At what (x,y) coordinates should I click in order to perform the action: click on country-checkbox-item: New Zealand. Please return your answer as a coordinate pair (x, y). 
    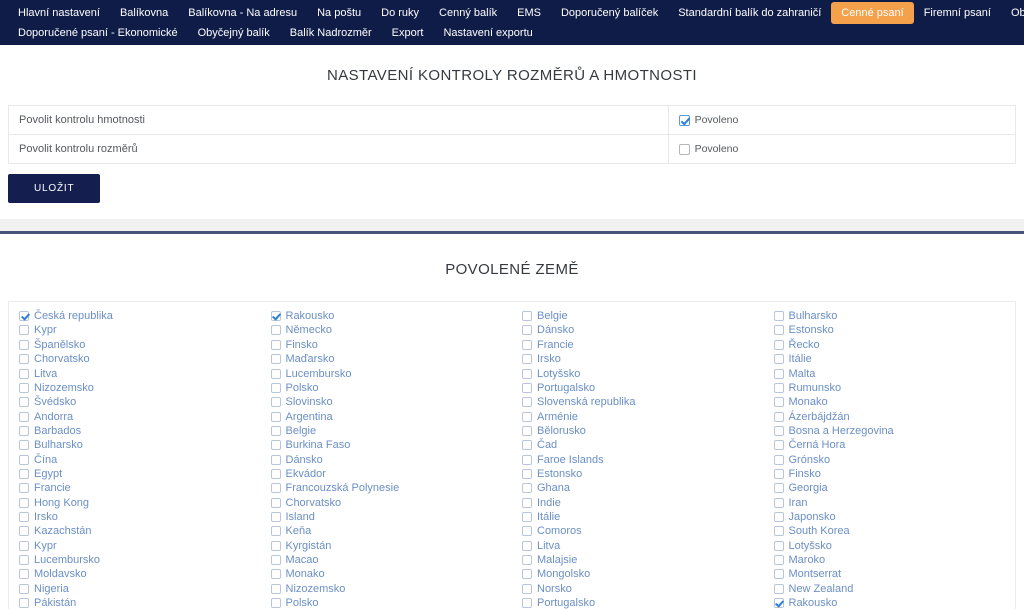
    Looking at the image, I should click on (894, 589).